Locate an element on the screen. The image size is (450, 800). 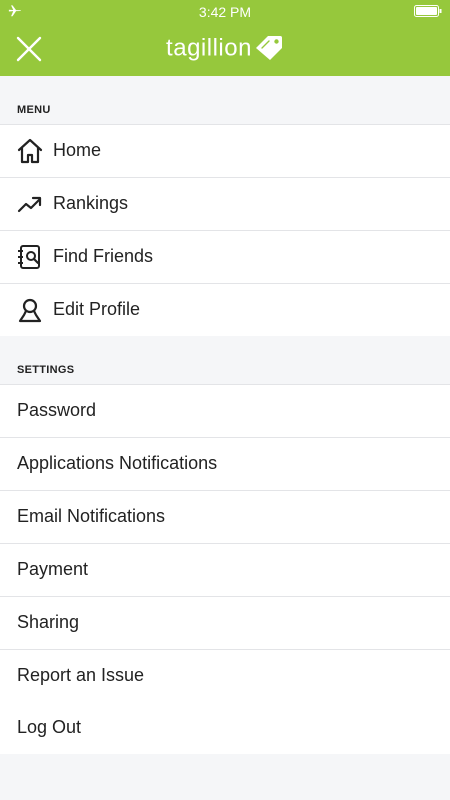
status-time: 3:42 PM is located at coordinates (225, 12).